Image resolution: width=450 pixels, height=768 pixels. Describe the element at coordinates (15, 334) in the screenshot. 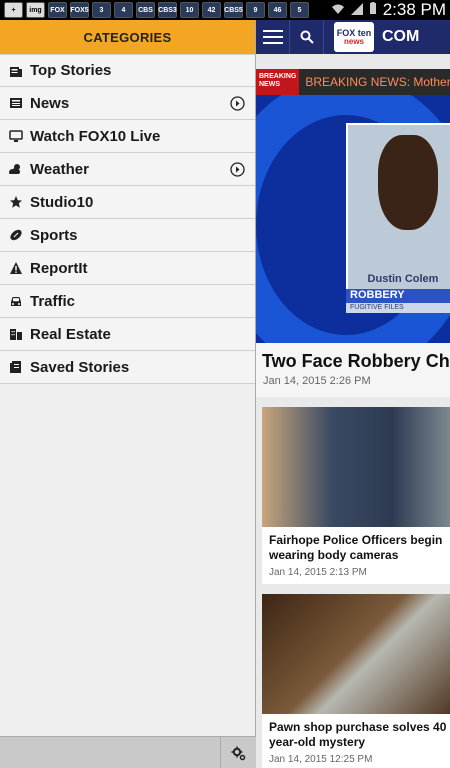

I see `building-icon` at that location.